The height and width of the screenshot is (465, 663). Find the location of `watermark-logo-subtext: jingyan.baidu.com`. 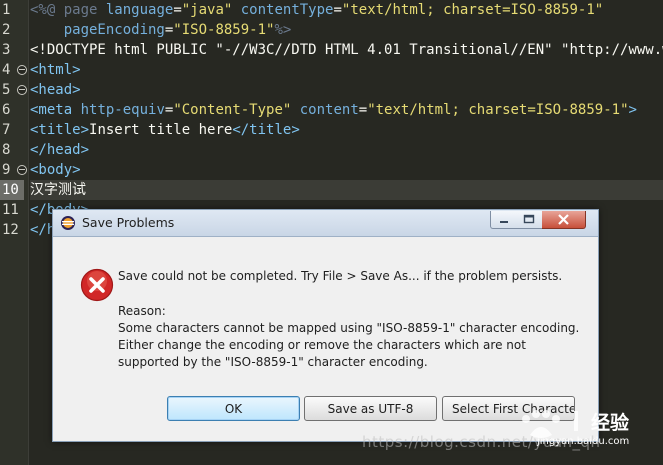

watermark-logo-subtext: jingyan.baidu.com is located at coordinates (583, 441).